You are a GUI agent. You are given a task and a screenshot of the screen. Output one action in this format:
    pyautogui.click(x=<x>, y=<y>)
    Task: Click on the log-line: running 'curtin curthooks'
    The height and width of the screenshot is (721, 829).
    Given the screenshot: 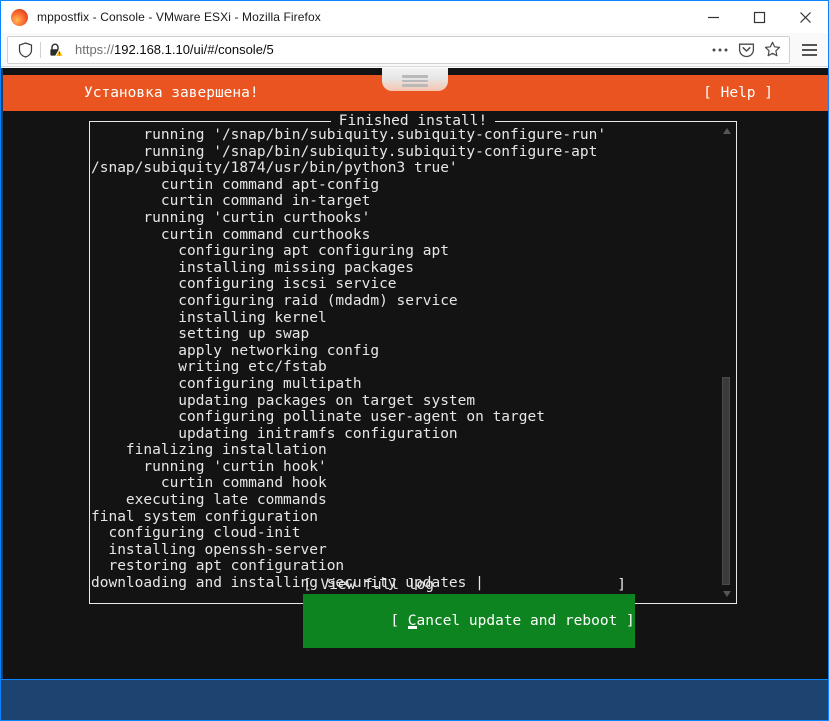 What is the action you would take?
    pyautogui.click(x=231, y=217)
    